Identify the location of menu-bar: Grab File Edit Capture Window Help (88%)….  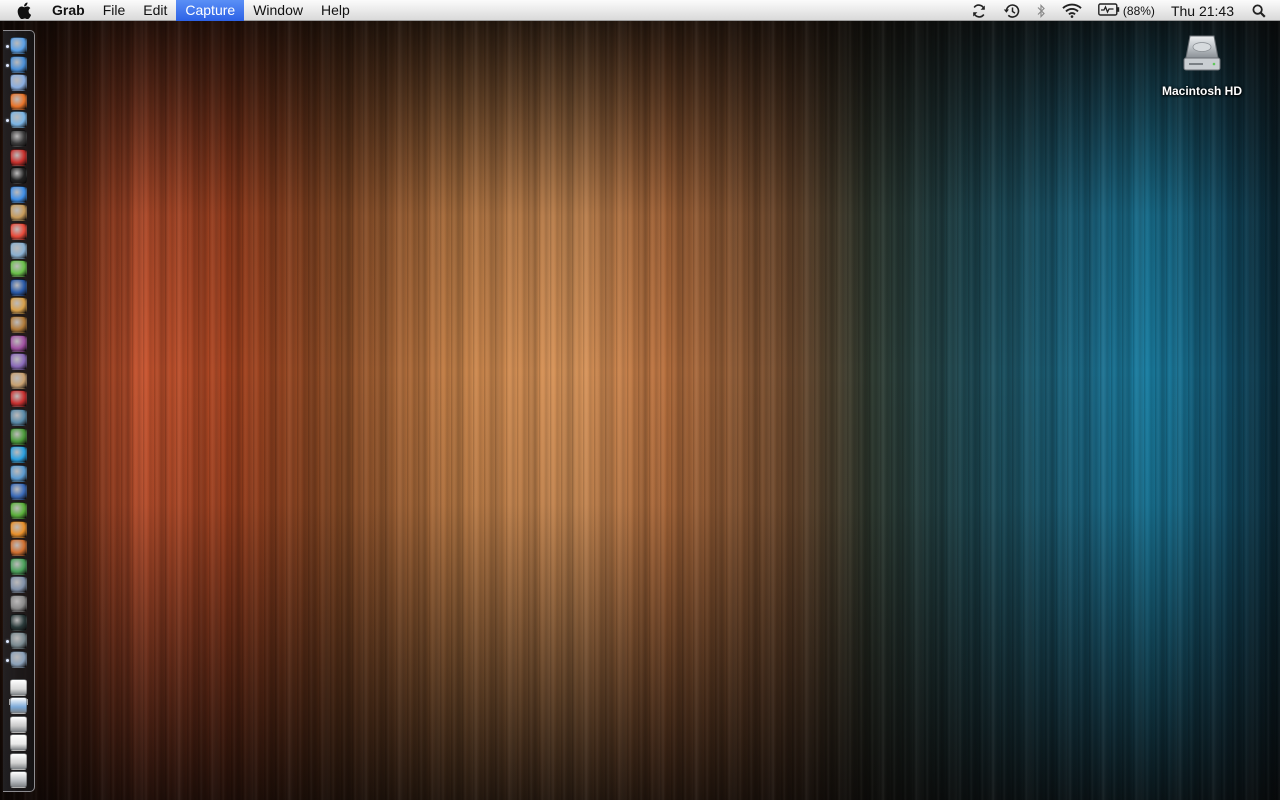
(640, 10).